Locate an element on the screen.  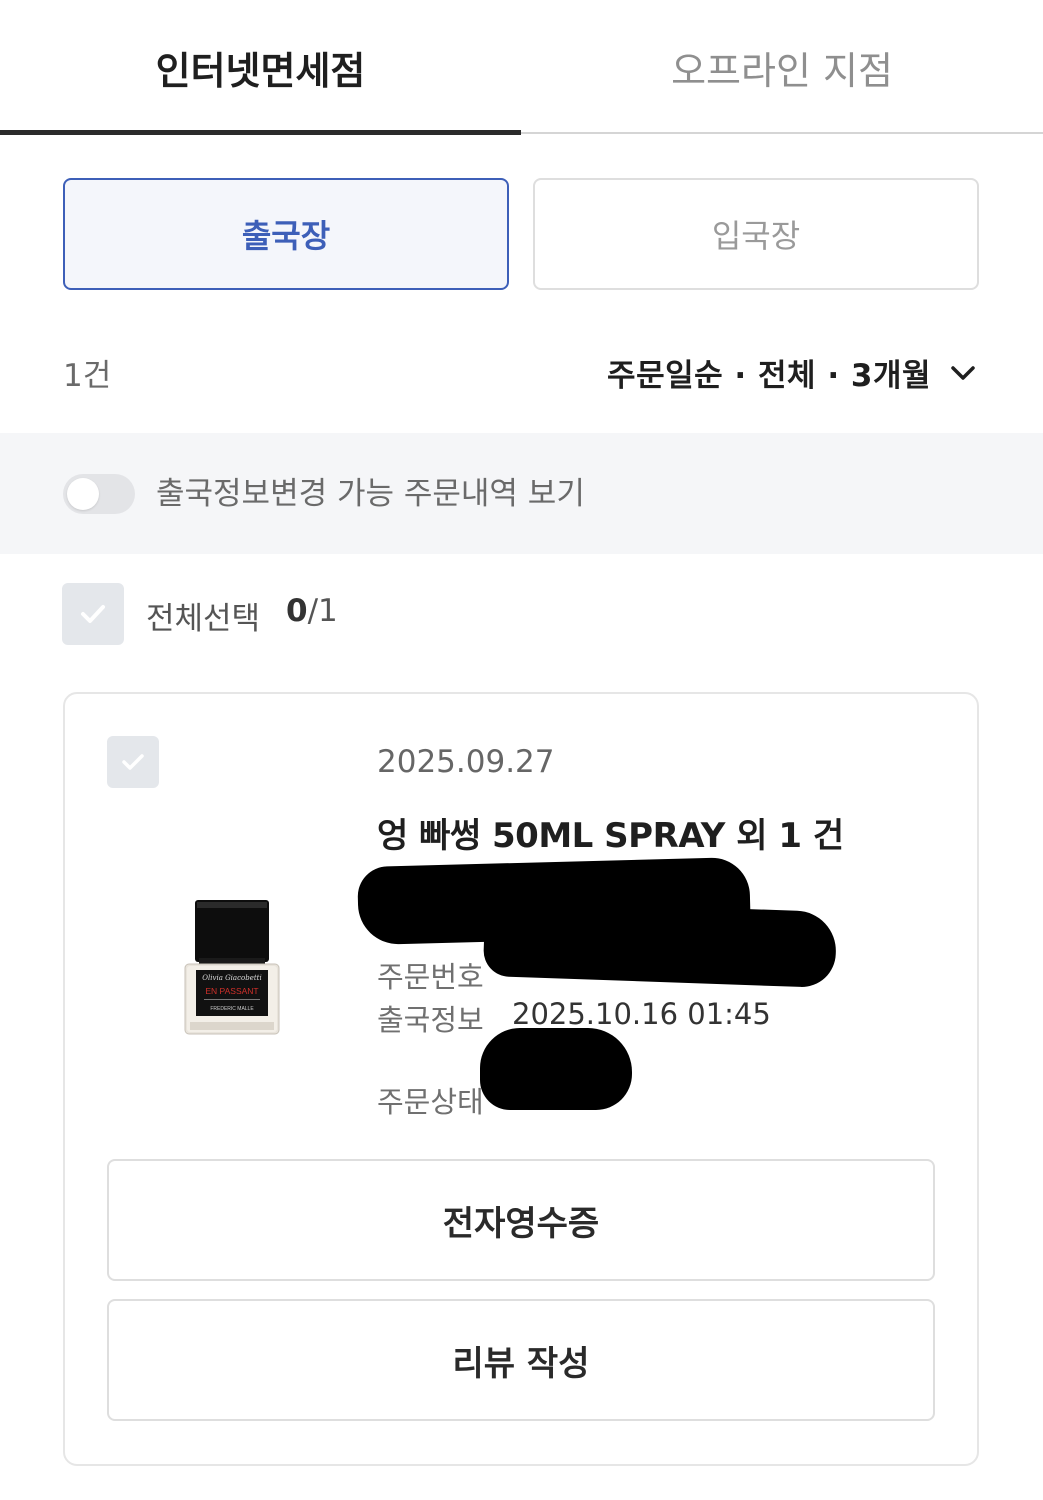
selected-count: 0/1 is located at coordinates (312, 611).